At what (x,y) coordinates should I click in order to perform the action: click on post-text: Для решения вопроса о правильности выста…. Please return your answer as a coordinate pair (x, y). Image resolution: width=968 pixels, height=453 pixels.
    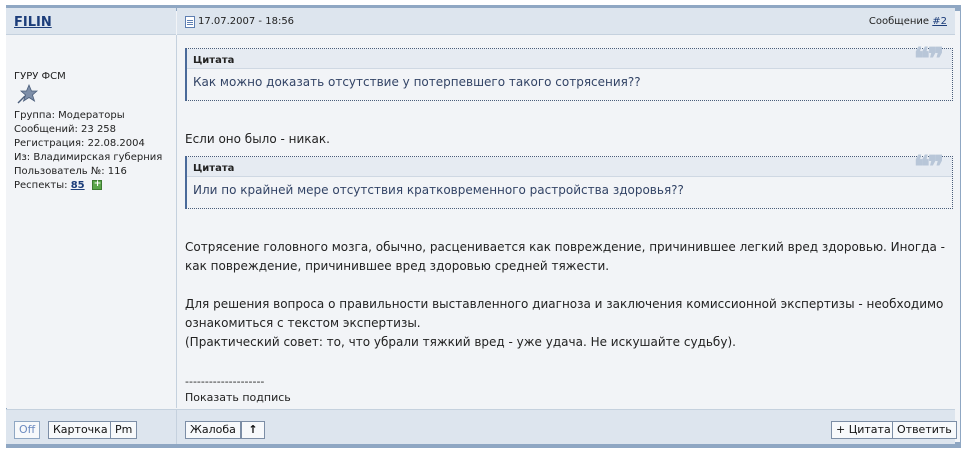
    Looking at the image, I should click on (564, 304).